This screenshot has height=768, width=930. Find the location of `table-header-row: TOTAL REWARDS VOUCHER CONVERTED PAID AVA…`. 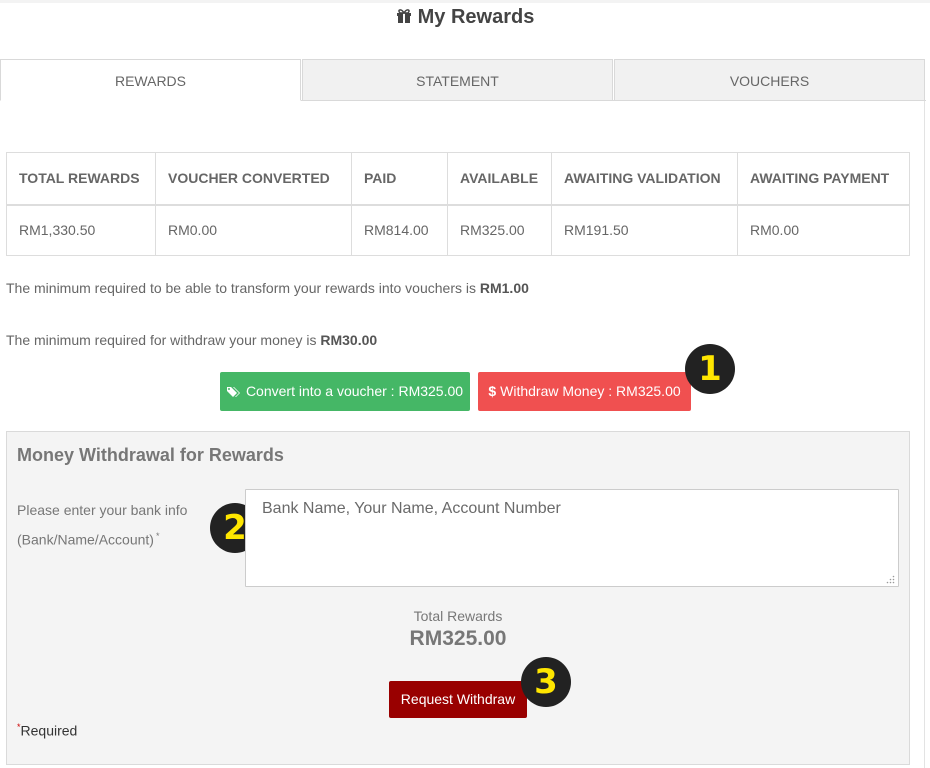

table-header-row: TOTAL REWARDS VOUCHER CONVERTED PAID AVA… is located at coordinates (458, 178).